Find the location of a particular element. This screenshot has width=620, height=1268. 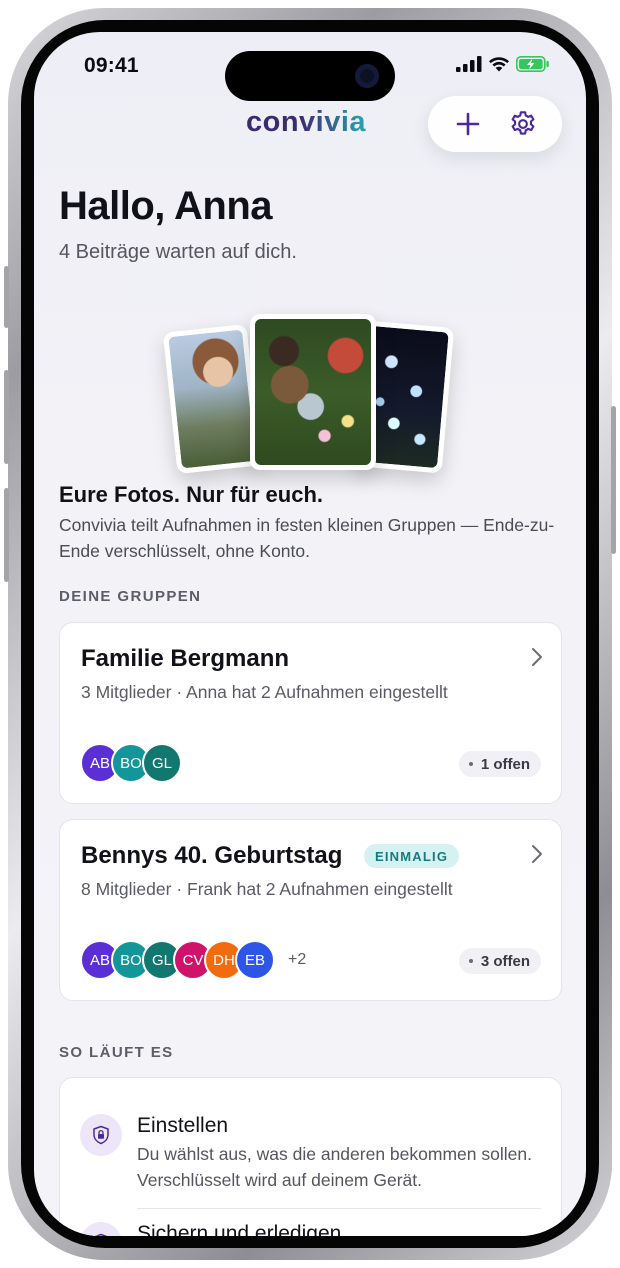

einmalig-badge: EINMALIG is located at coordinates (412, 856).